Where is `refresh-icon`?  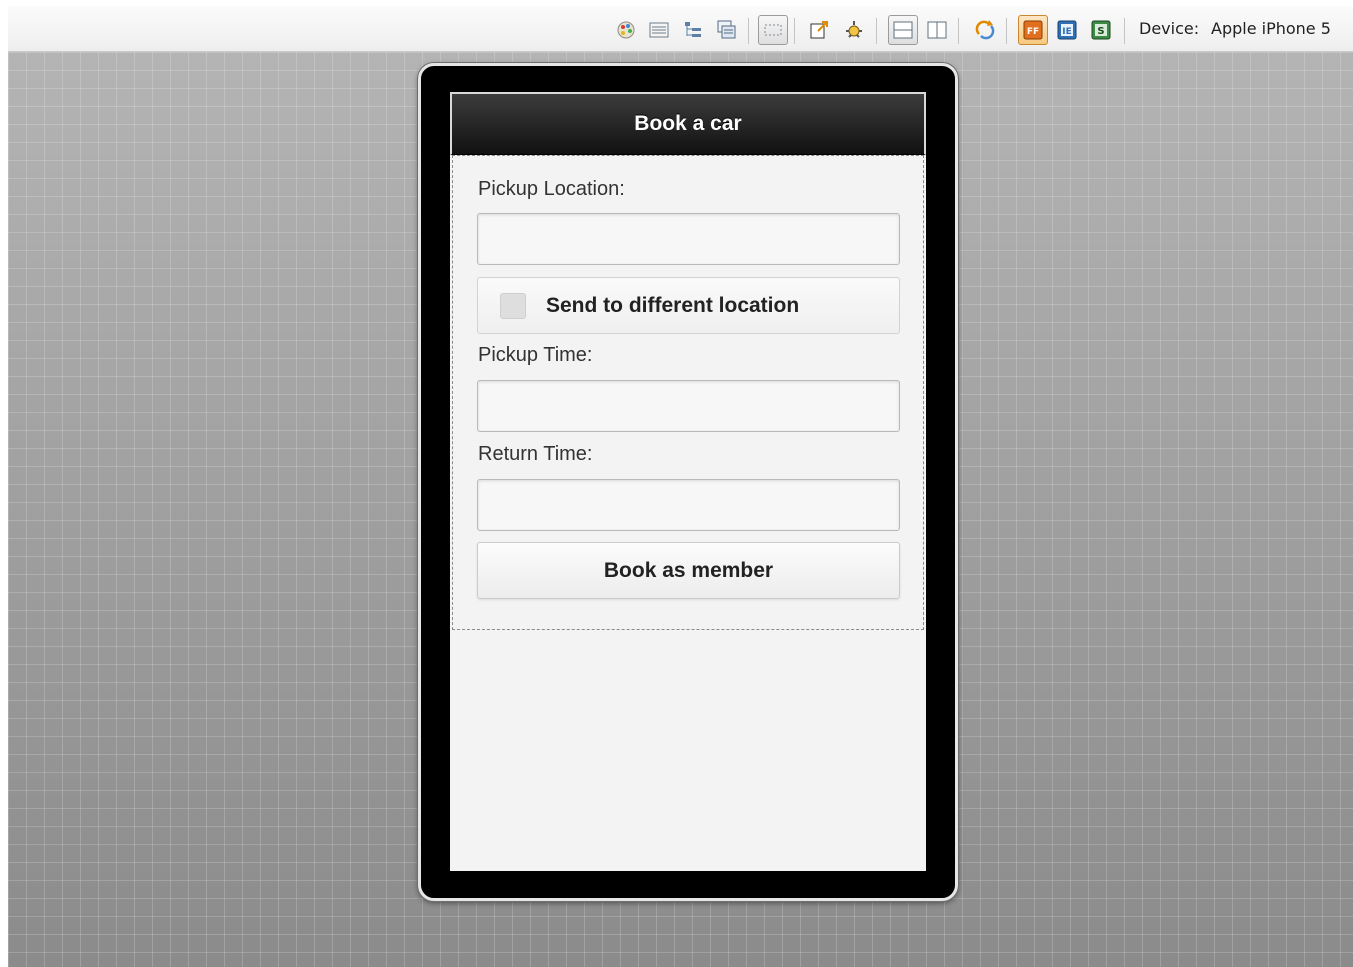
refresh-icon is located at coordinates (985, 30).